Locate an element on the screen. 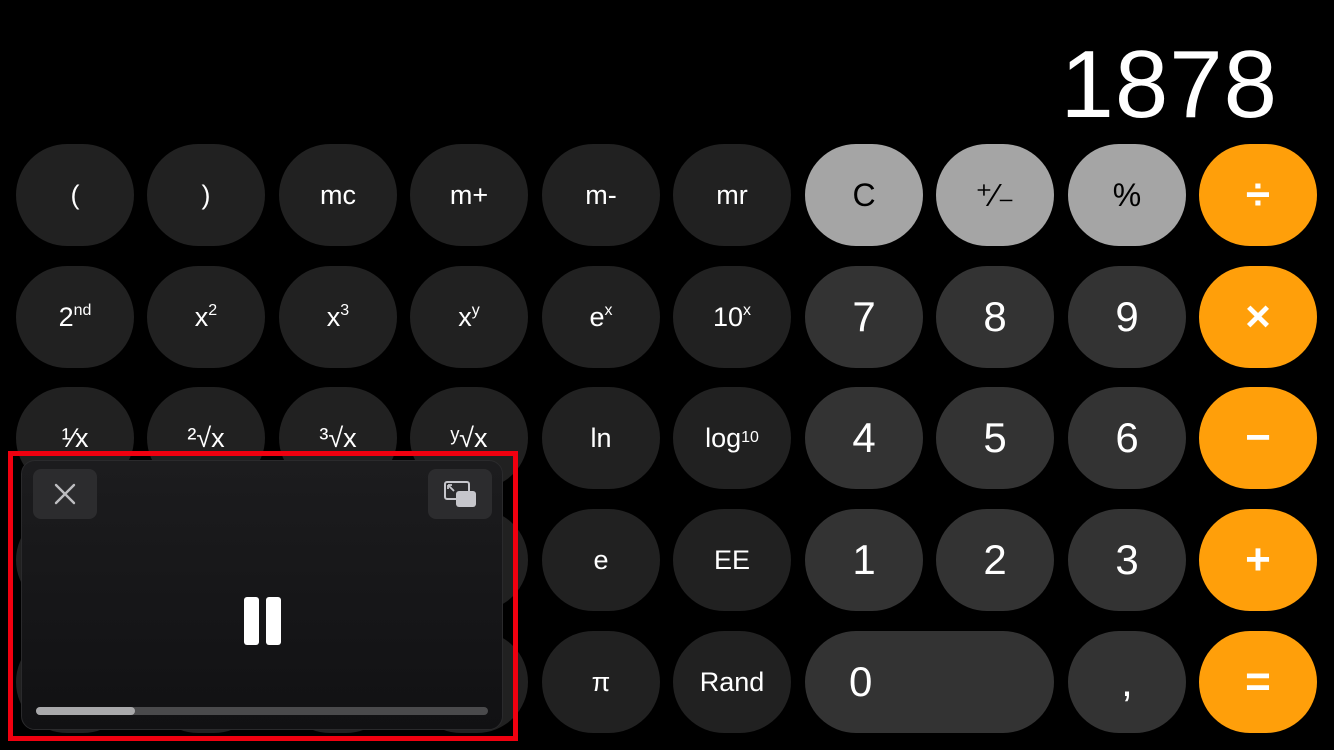 Image resolution: width=1334 pixels, height=750 pixels. key-label: = is located at coordinates (1258, 681).